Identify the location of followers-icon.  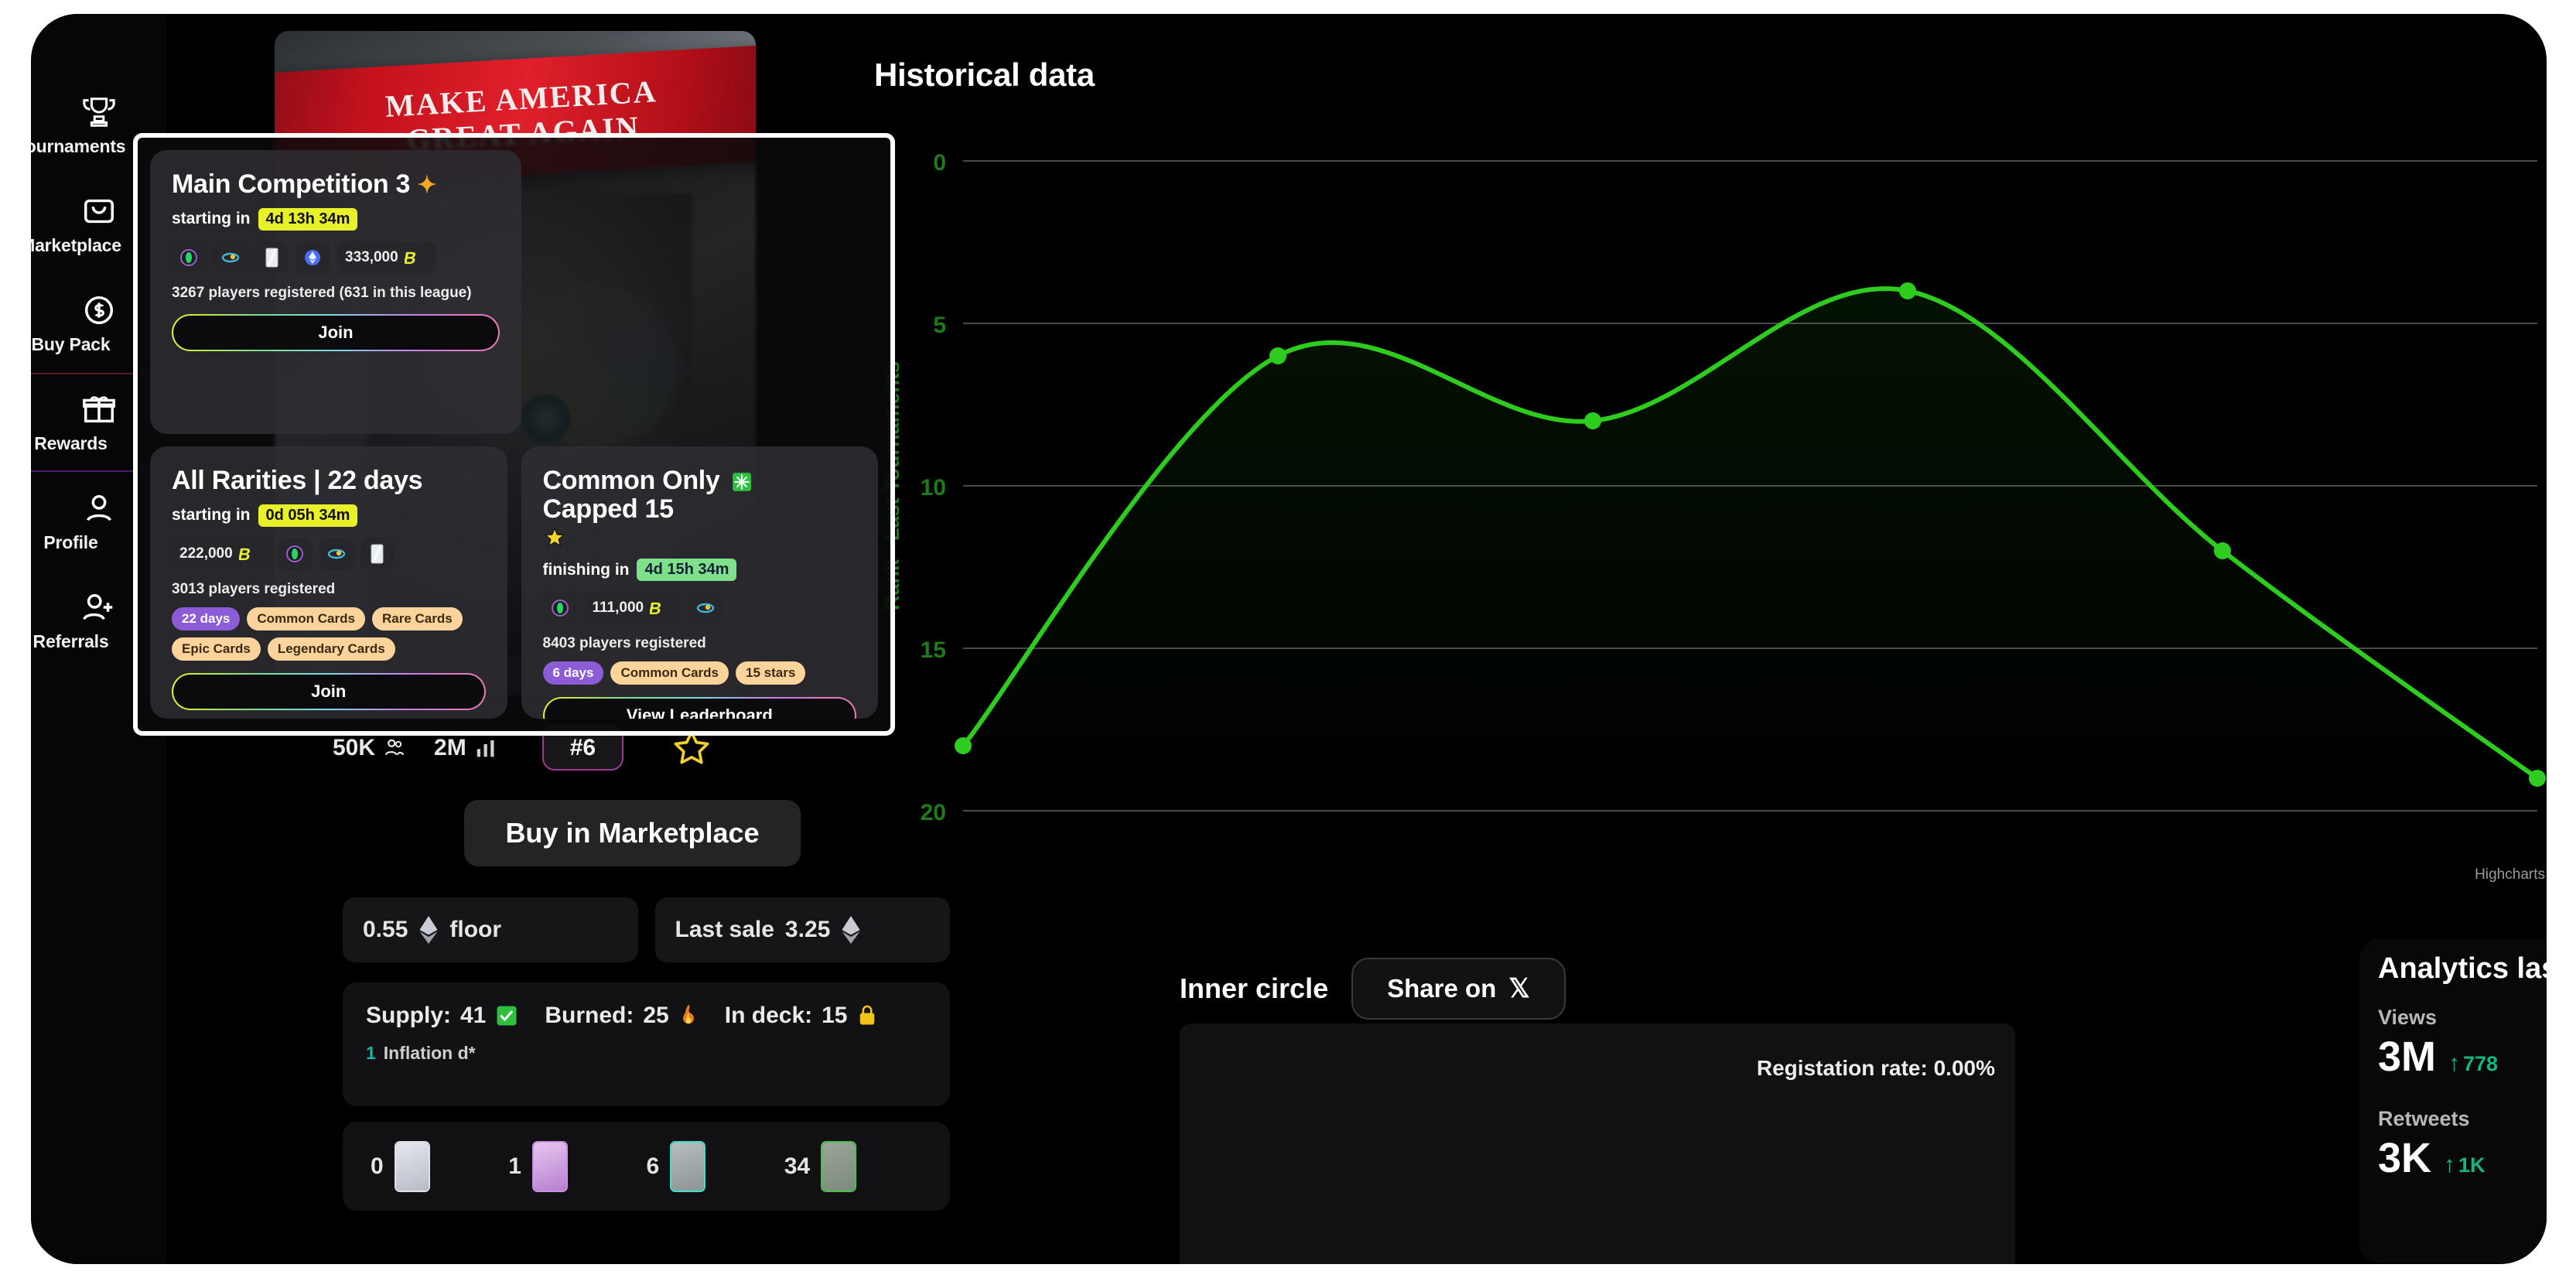
(394, 747).